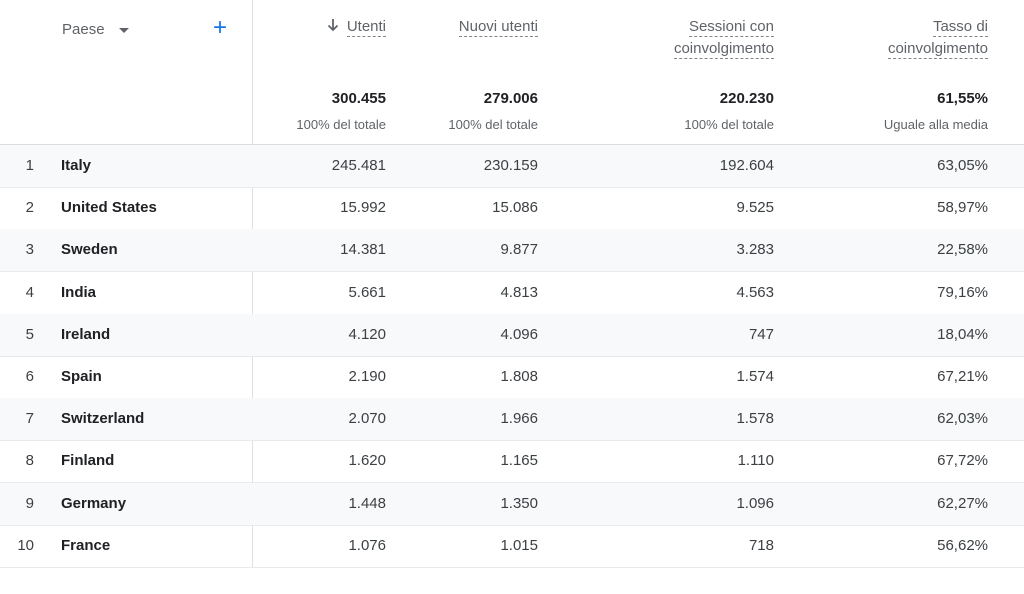 The width and height of the screenshot is (1024, 594). I want to click on cell-tasso: 62,03%, so click(962, 419).